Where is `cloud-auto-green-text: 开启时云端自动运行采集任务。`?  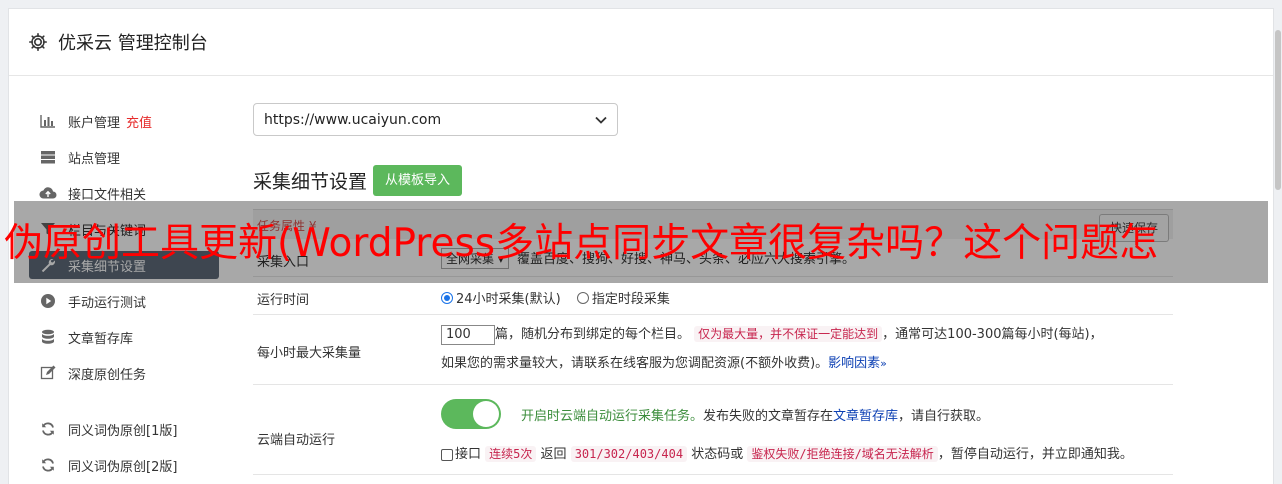
cloud-auto-green-text: 开启时云端自动运行采集任务。 is located at coordinates (612, 416).